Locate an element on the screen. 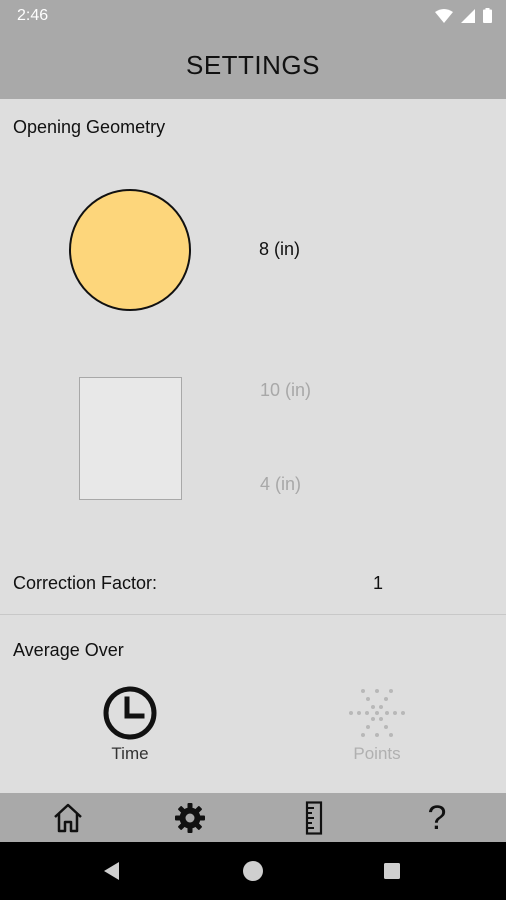 This screenshot has height=900, width=506. points-icon is located at coordinates (377, 713).